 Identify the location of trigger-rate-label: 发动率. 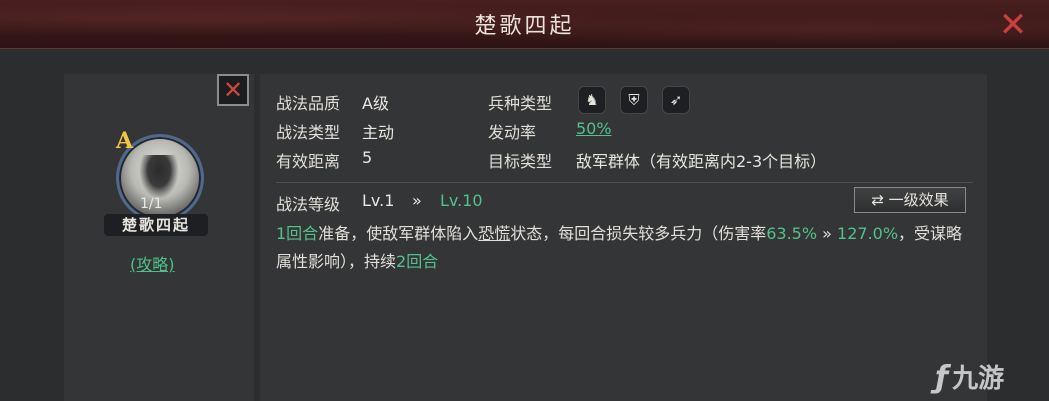
(512, 132).